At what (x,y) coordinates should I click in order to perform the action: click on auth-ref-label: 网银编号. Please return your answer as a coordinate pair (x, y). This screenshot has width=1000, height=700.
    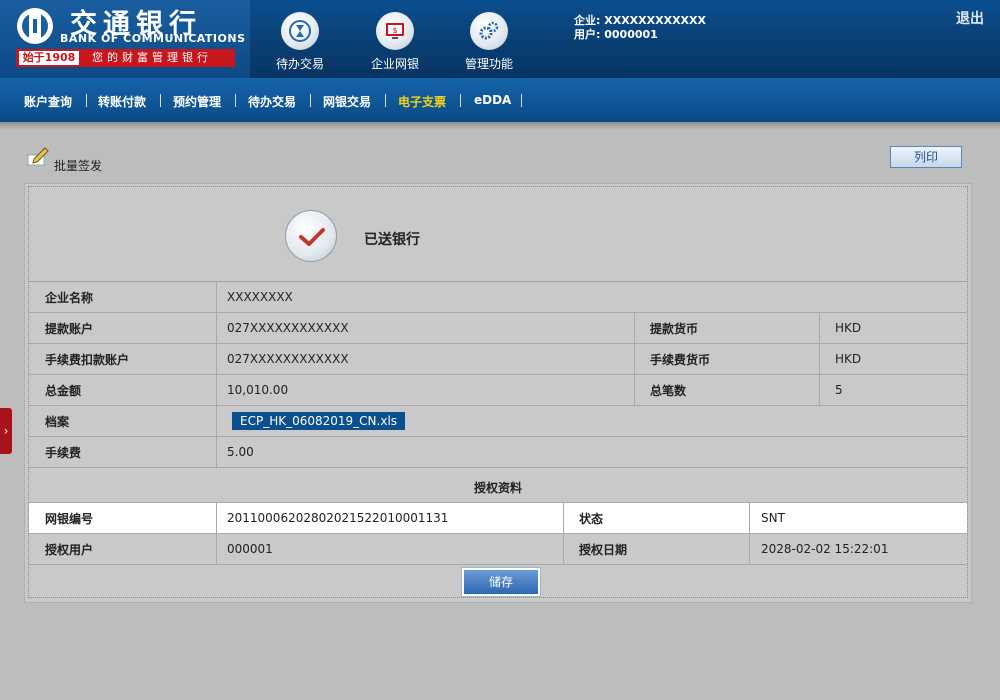
    Looking at the image, I should click on (69, 518).